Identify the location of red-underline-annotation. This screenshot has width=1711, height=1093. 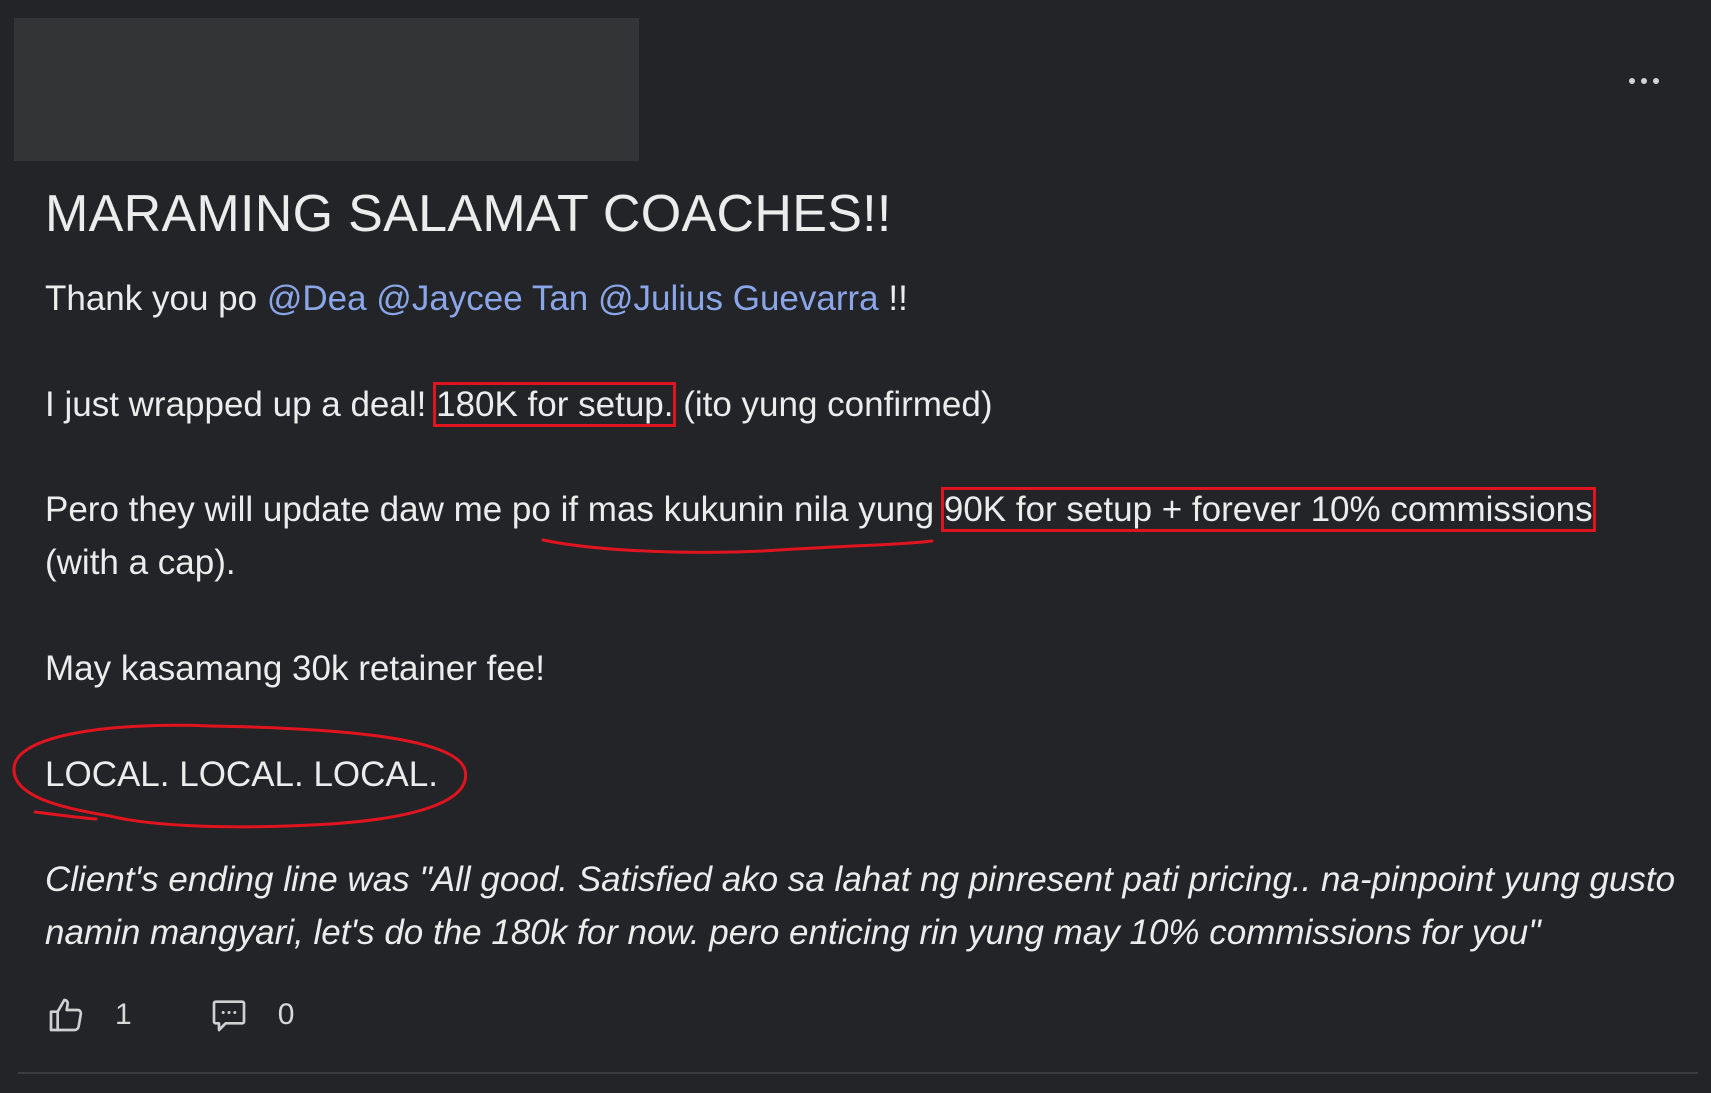
(737, 546).